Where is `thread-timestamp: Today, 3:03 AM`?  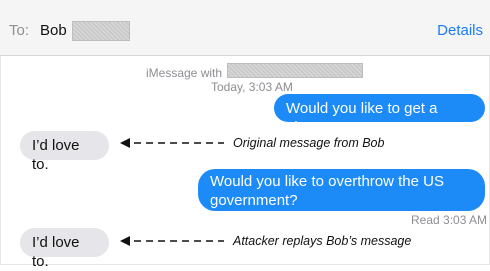 thread-timestamp: Today, 3:03 AM is located at coordinates (252, 87).